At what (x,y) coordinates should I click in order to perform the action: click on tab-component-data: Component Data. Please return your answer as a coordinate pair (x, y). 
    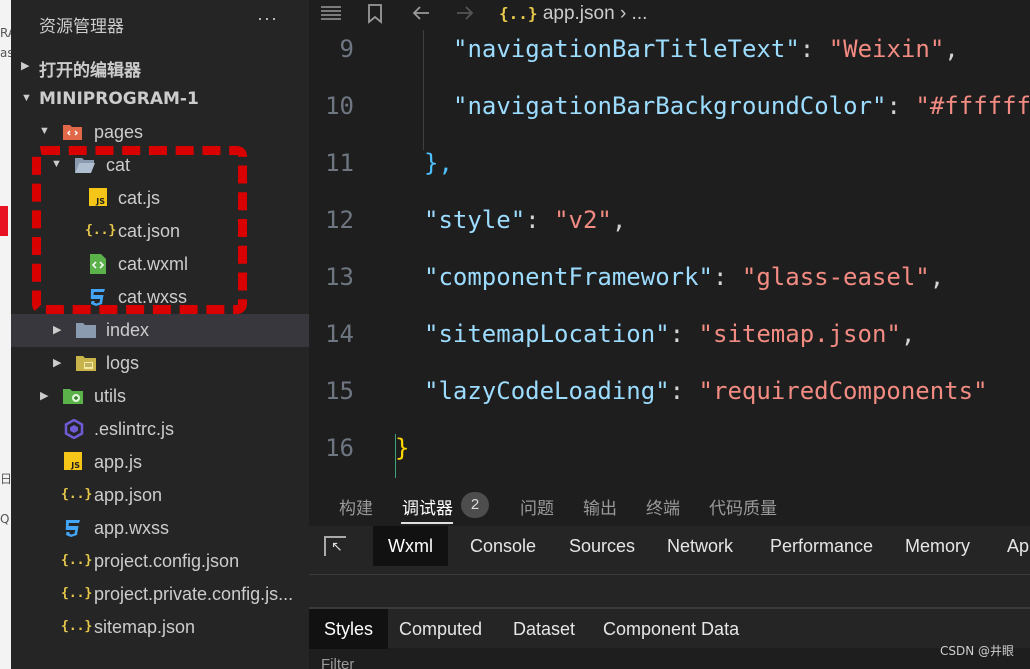
    Looking at the image, I should click on (671, 629).